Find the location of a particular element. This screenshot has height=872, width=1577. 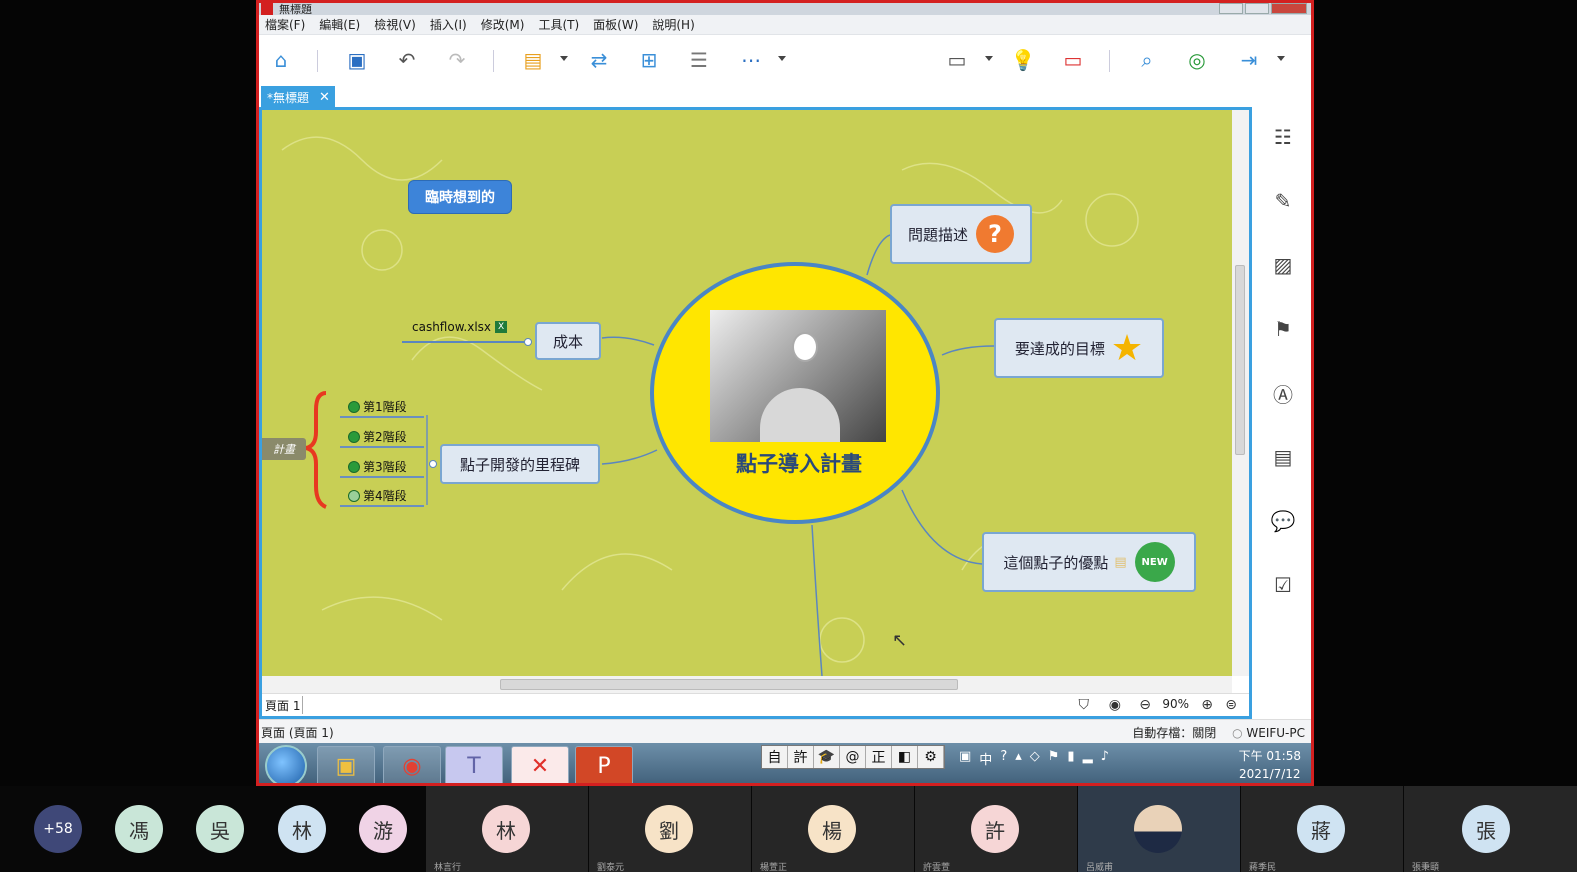

central-topic: 點子導入計畫 is located at coordinates (795, 393).